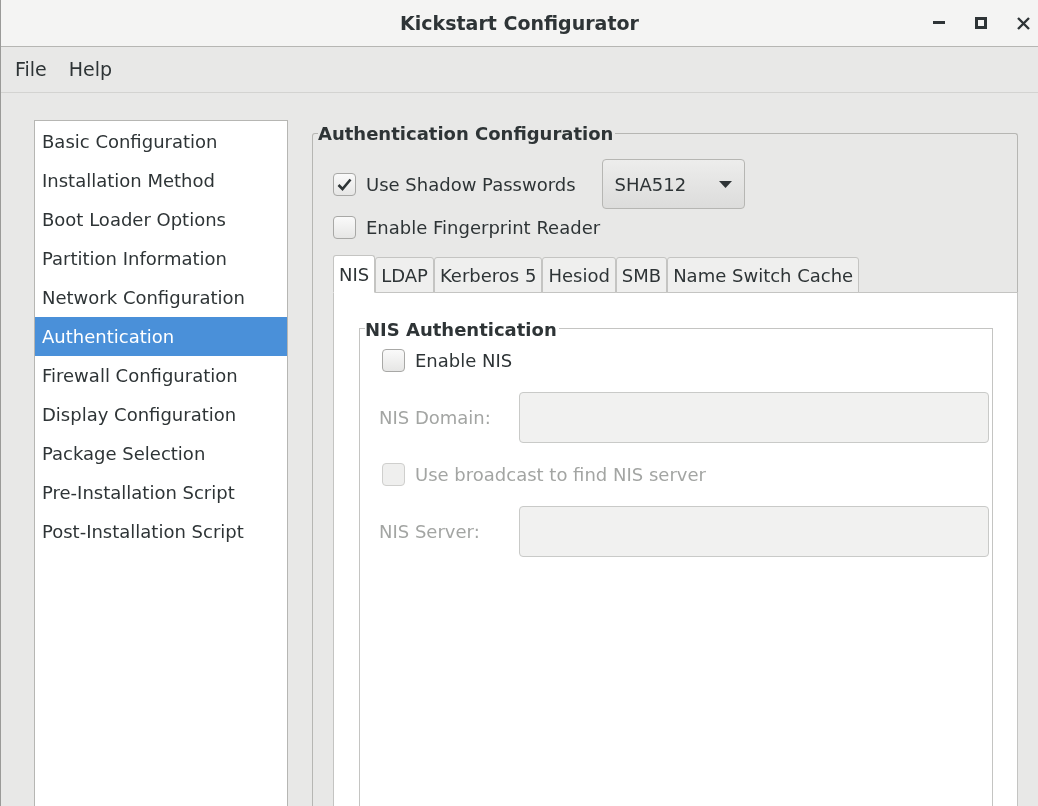 This screenshot has width=1038, height=806. What do you see at coordinates (673, 184) in the screenshot?
I see `algorithm-dropdown: SHA512` at bounding box center [673, 184].